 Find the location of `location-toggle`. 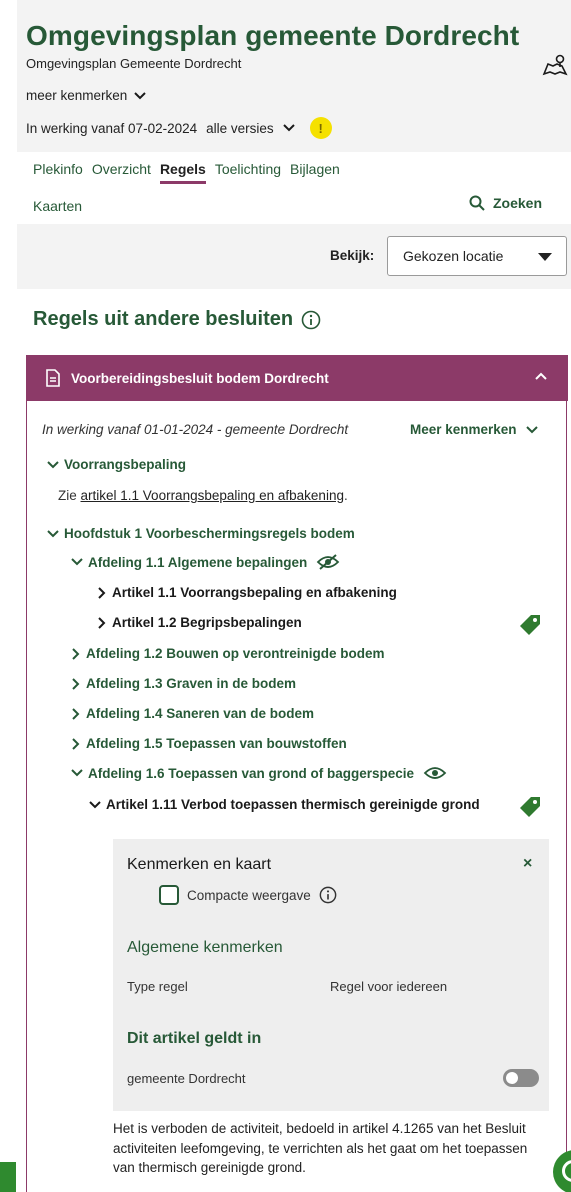

location-toggle is located at coordinates (521, 1078).